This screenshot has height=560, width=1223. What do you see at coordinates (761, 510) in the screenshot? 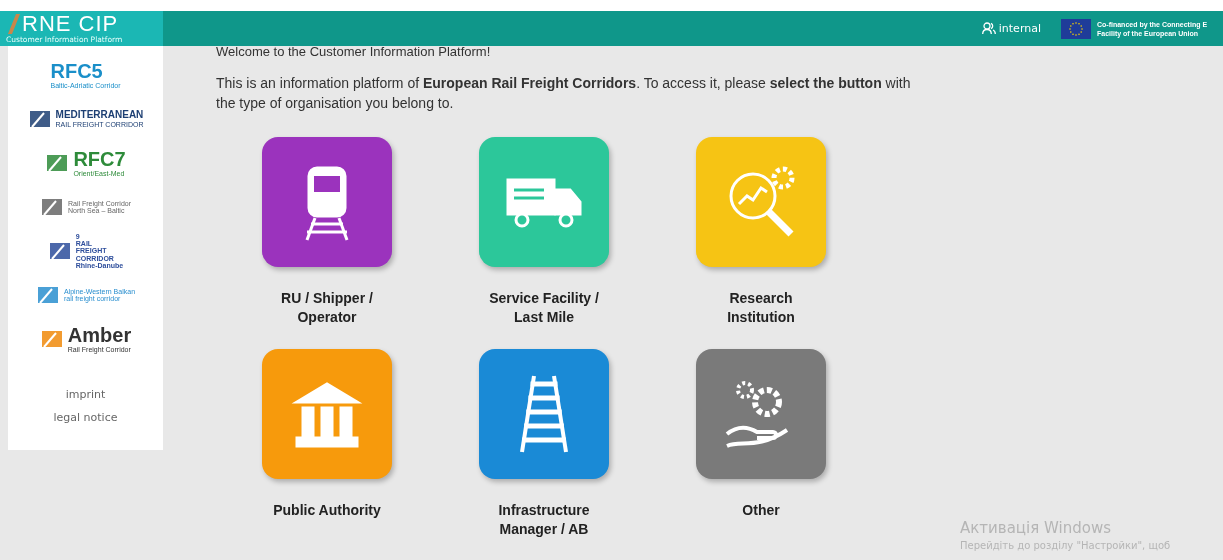
I see `organisation-label: Other` at bounding box center [761, 510].